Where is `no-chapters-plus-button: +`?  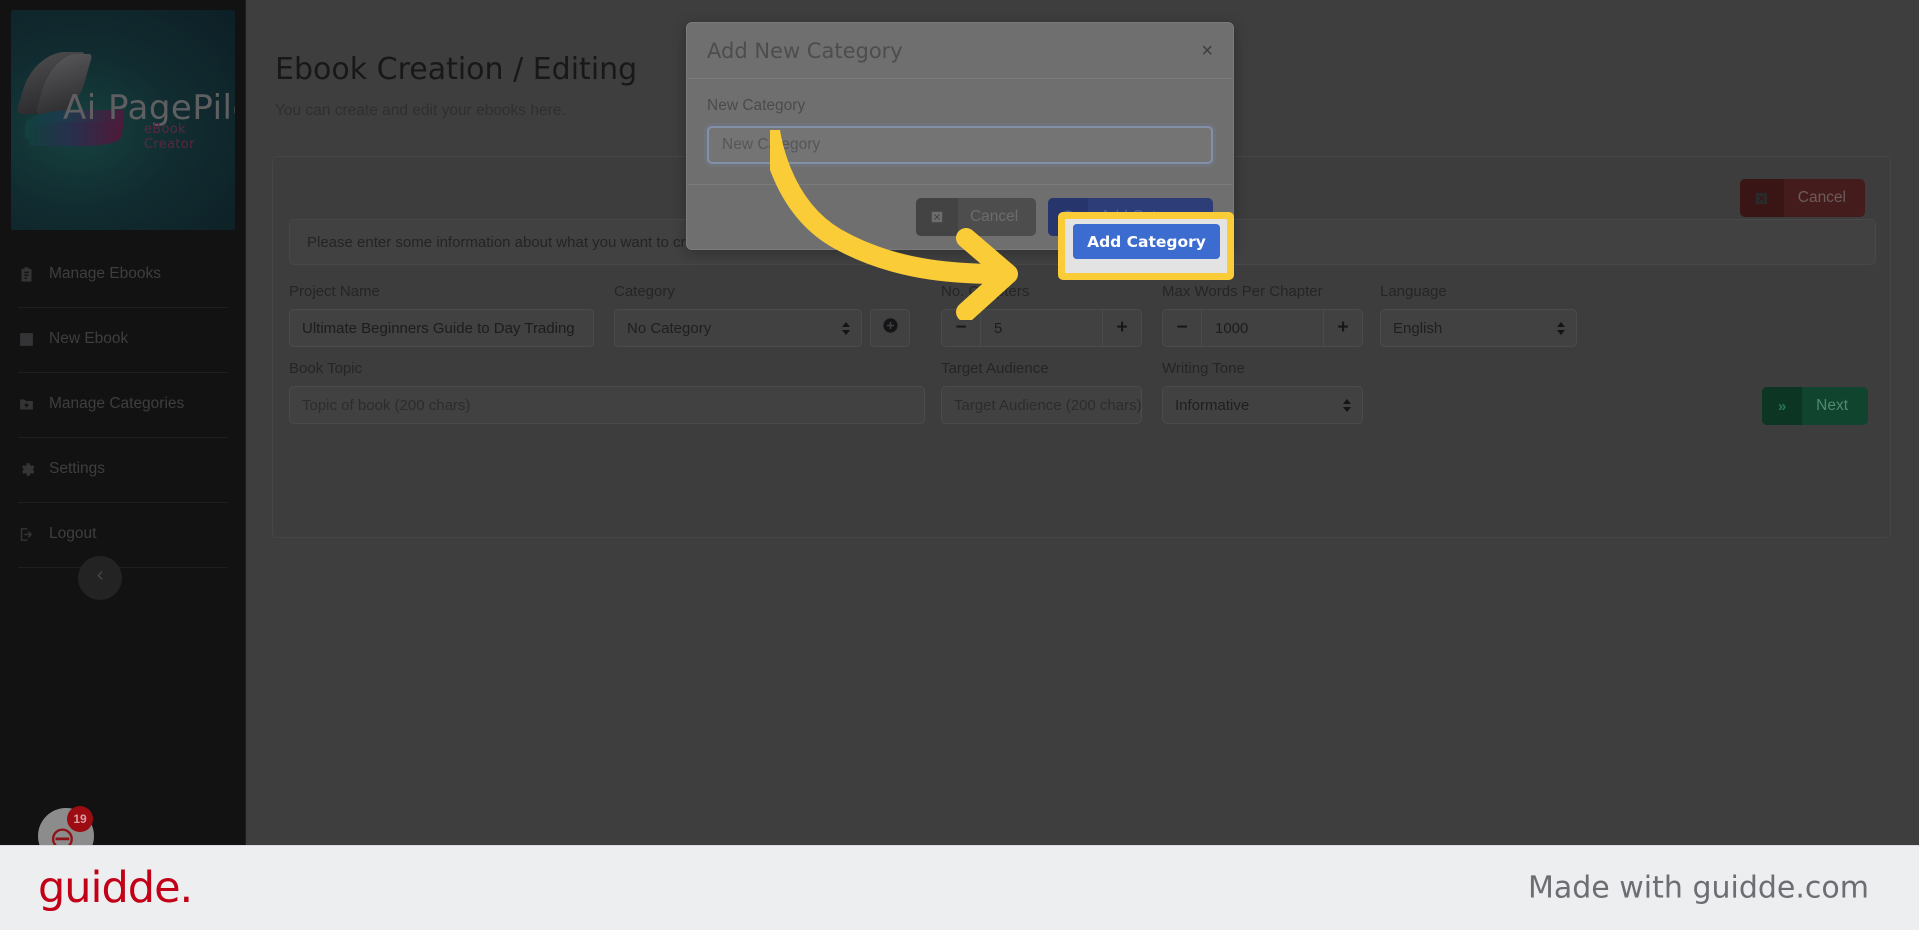 no-chapters-plus-button: + is located at coordinates (1122, 328).